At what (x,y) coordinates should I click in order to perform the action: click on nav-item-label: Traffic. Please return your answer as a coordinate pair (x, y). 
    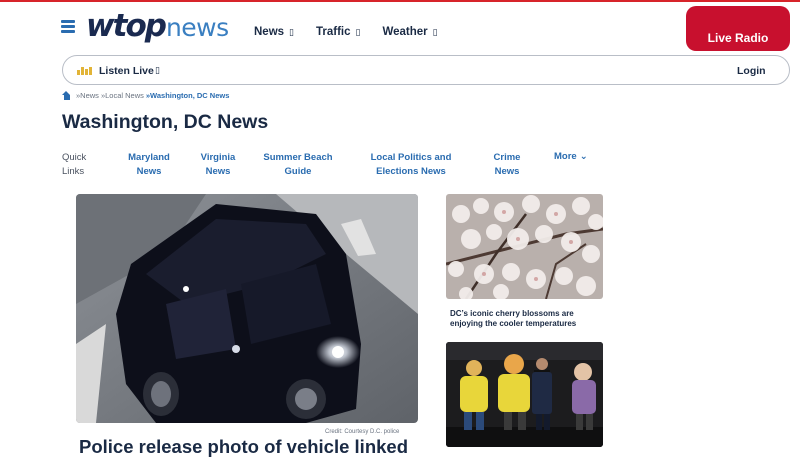
    Looking at the image, I should click on (333, 32).